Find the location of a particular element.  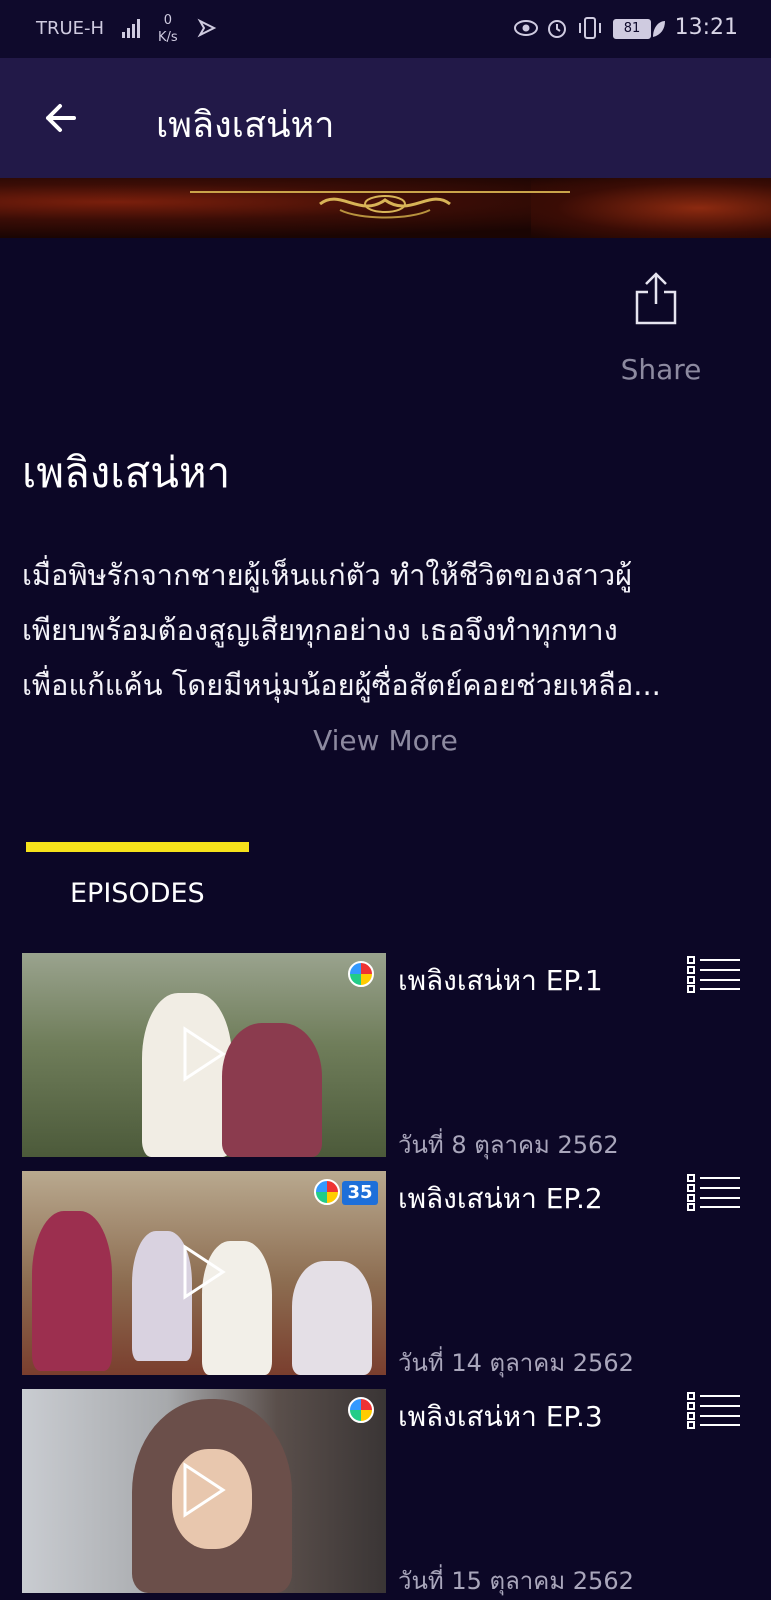

show-title: เพลิงเสน่หา is located at coordinates (126, 472).